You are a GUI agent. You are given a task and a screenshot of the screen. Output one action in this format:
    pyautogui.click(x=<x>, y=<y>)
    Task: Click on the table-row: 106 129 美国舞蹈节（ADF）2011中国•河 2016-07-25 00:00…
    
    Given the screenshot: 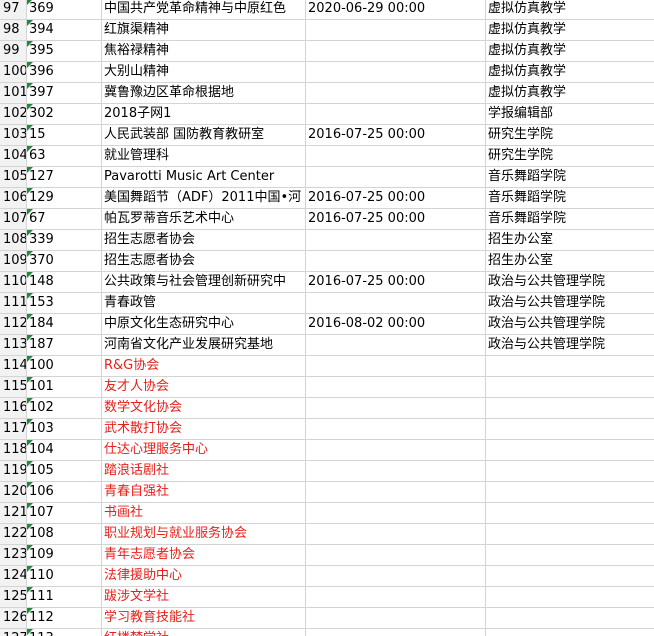 What is the action you would take?
    pyautogui.click(x=327, y=198)
    